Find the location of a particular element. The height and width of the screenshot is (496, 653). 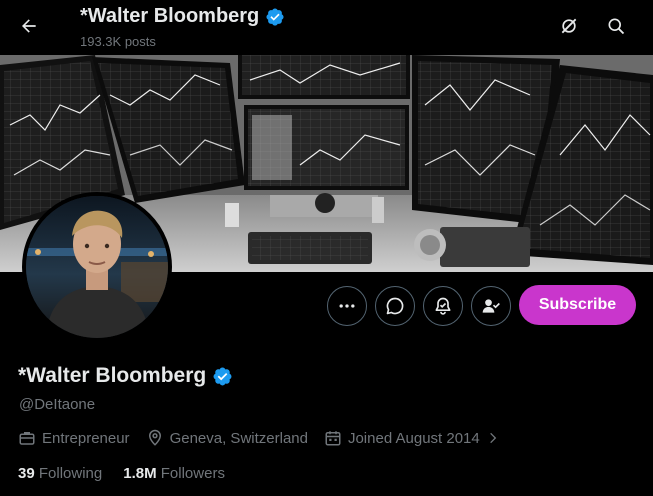

following-button is located at coordinates (491, 306).